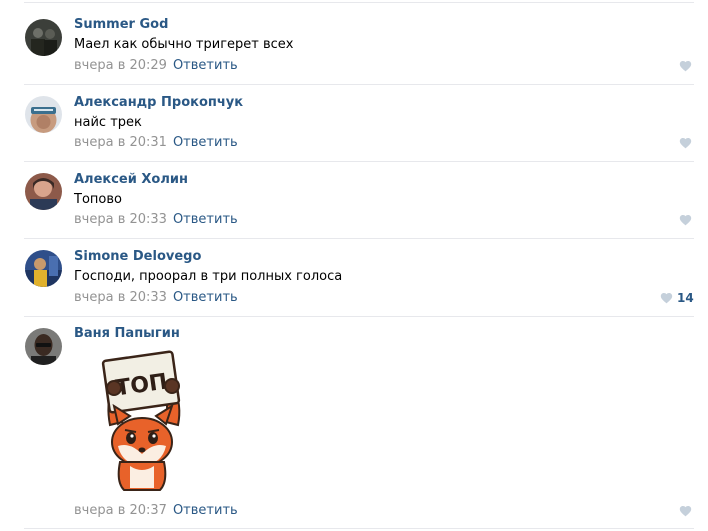 The height and width of the screenshot is (531, 708). What do you see at coordinates (120, 65) in the screenshot?
I see `comment-time: вчера в 20:29` at bounding box center [120, 65].